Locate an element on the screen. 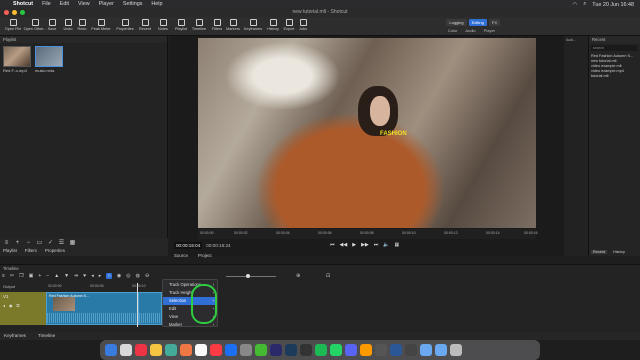 This screenshot has width=640, height=360. mute-icon: ◂ is located at coordinates (4, 305).